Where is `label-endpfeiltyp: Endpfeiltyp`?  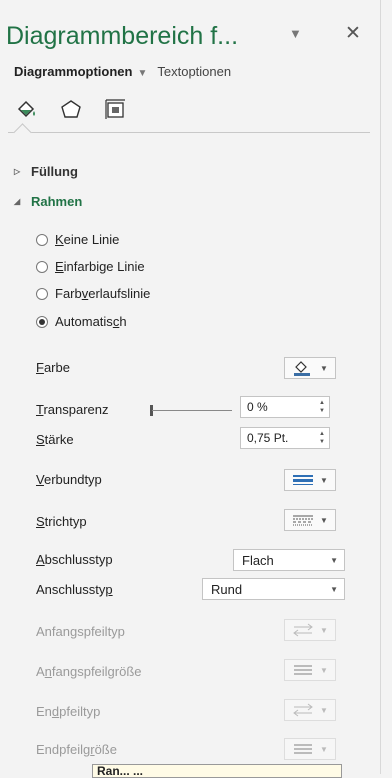
label-endpfeiltyp: Endpfeiltyp is located at coordinates (68, 711).